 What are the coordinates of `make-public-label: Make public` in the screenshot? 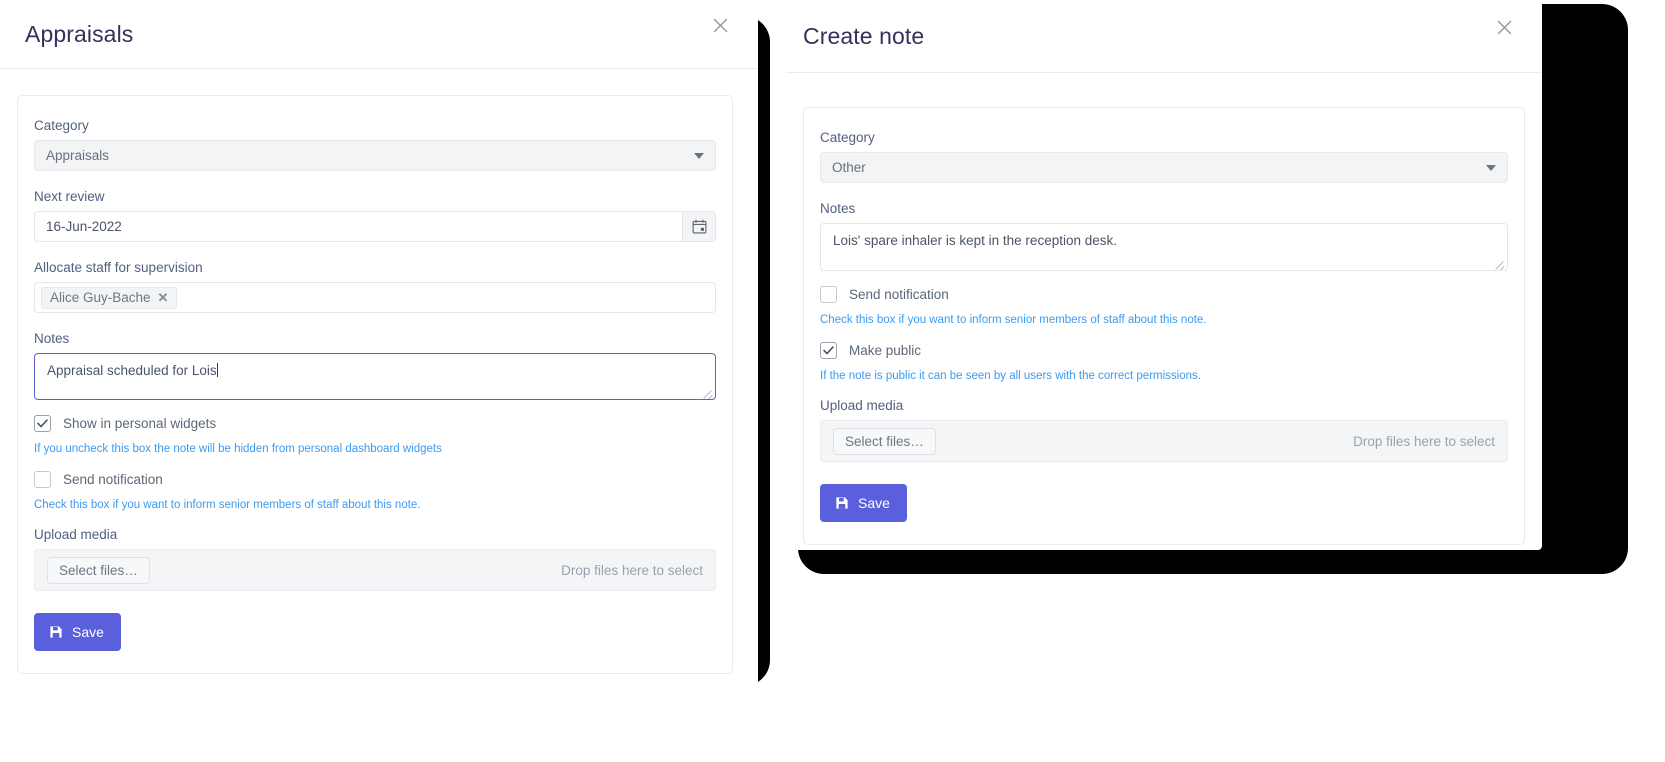 It's located at (885, 351).